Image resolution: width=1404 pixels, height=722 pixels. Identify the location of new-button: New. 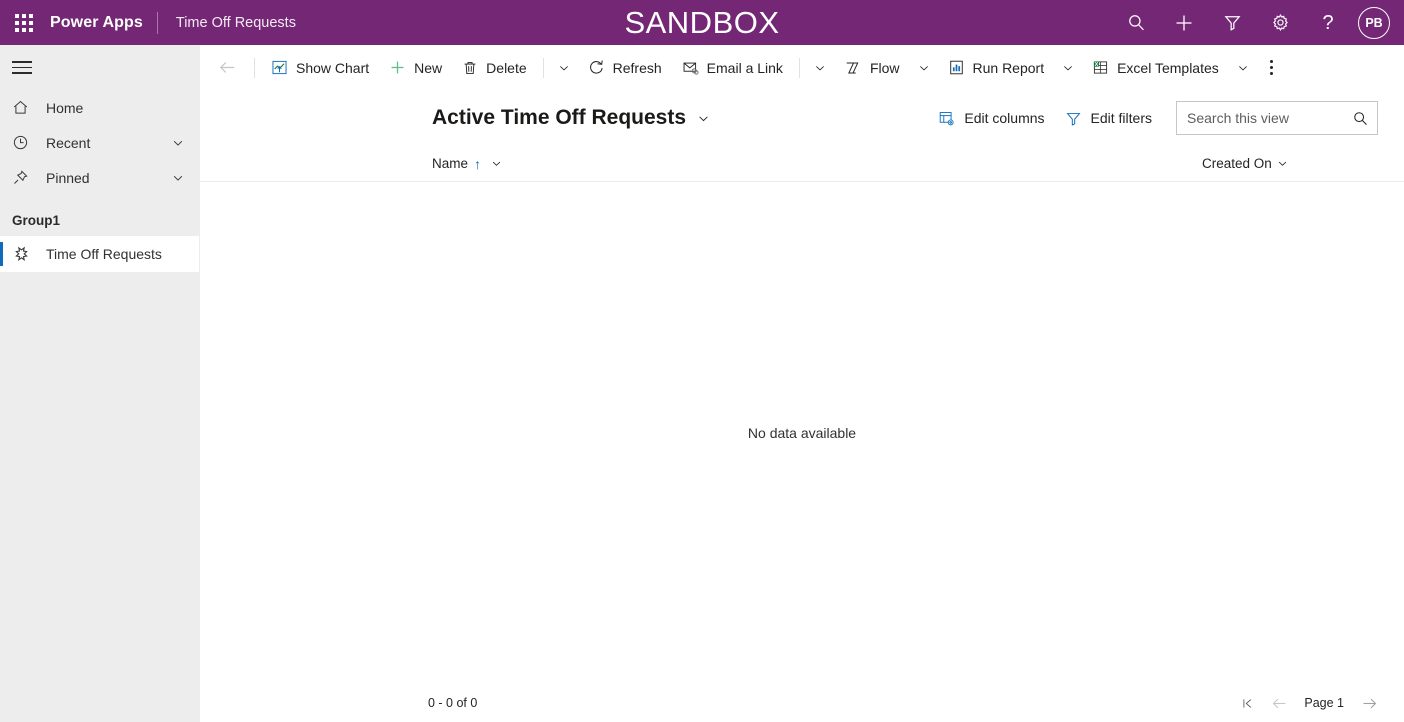
(415, 68).